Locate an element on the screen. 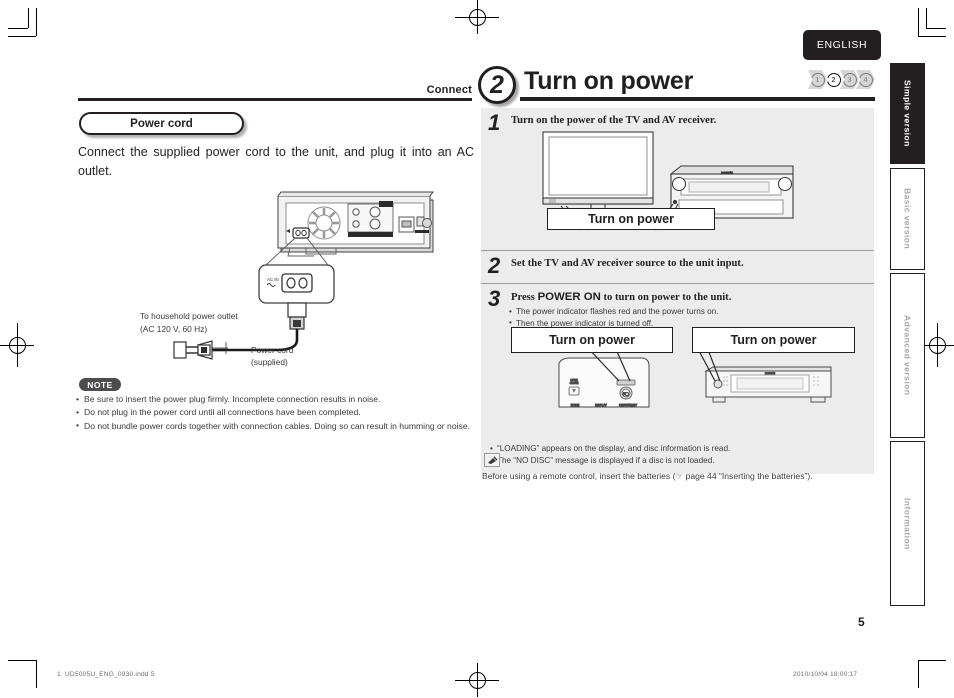  footer-timestamp: 2010/10/04 18:00:17 is located at coordinates (825, 674).